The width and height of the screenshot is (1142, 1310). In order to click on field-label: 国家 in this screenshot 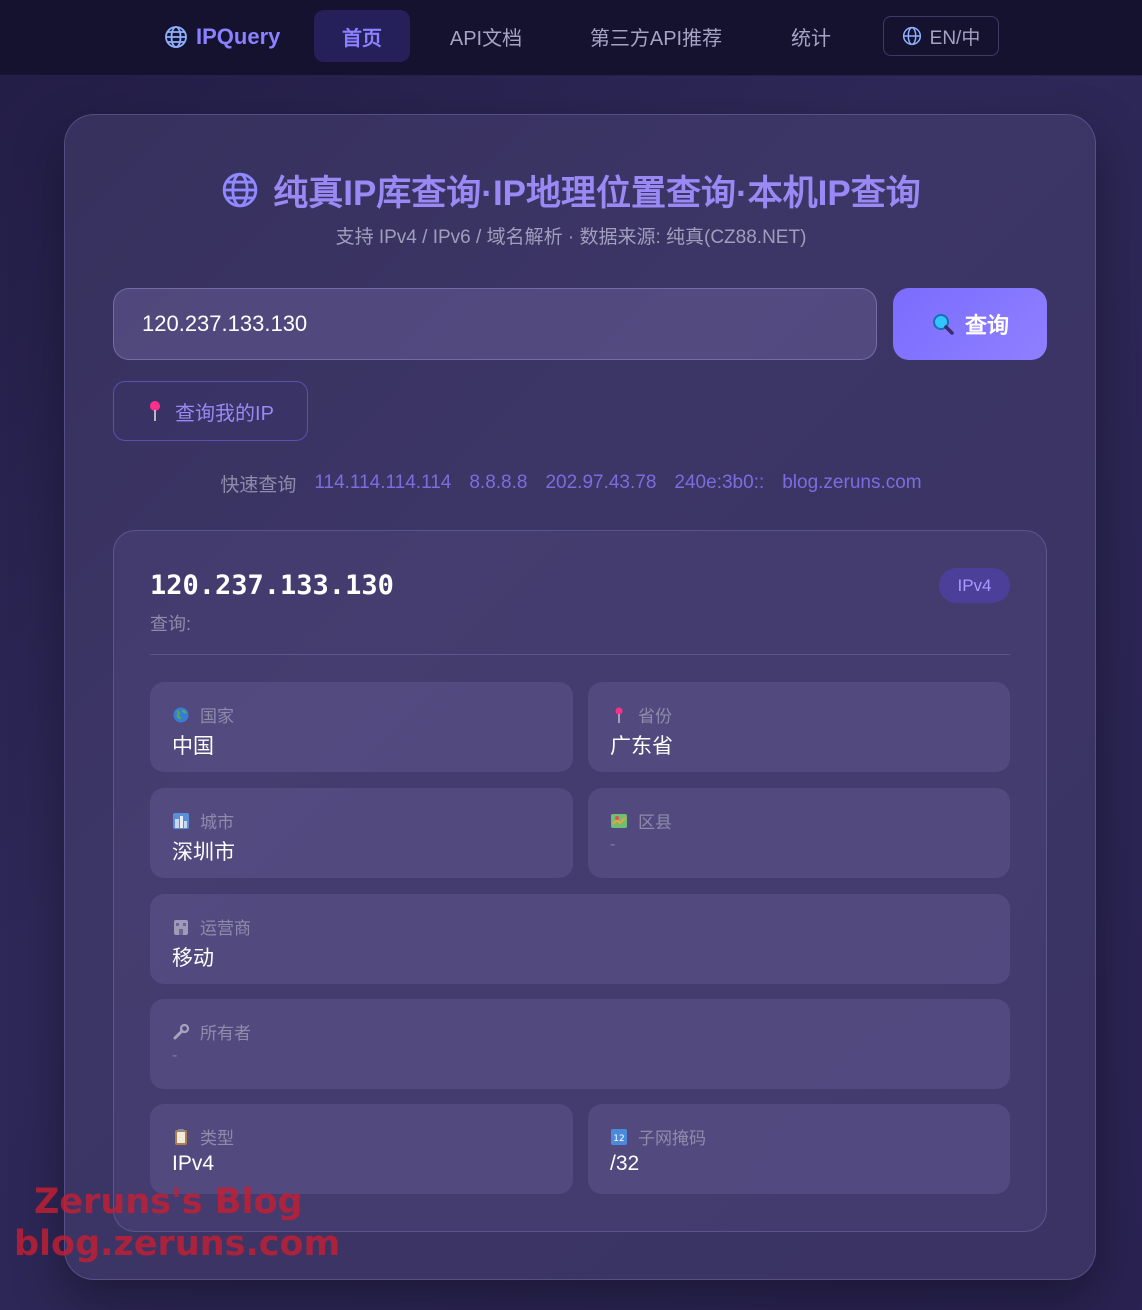, I will do `click(217, 716)`.